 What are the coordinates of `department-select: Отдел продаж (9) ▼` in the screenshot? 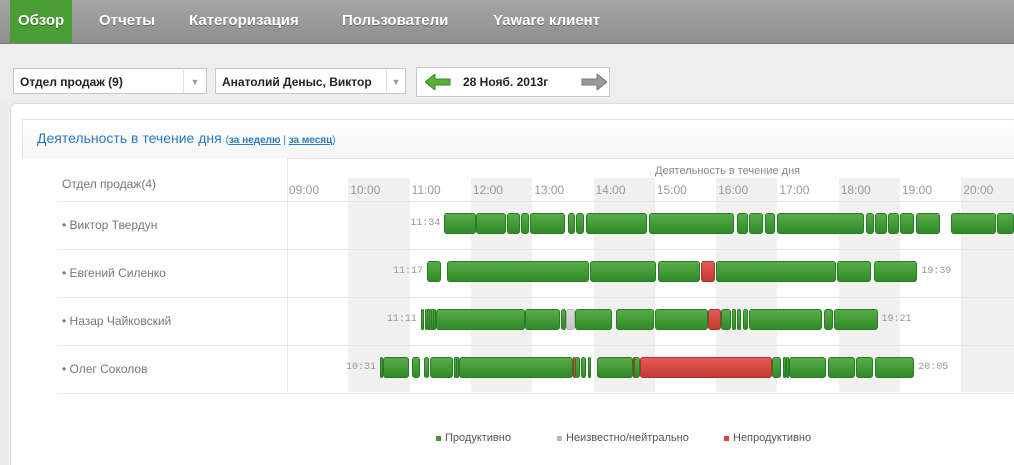 It's located at (110, 81).